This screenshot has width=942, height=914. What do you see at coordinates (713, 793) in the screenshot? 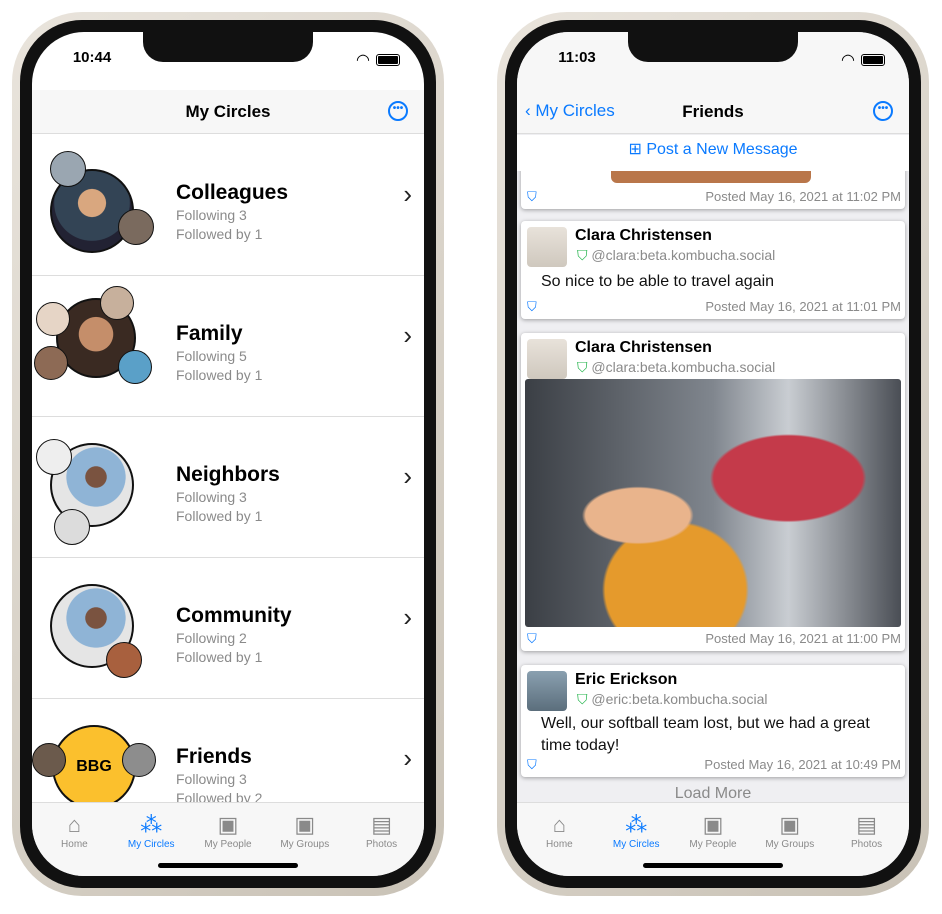
I see `load-more-button: Load More` at bounding box center [713, 793].